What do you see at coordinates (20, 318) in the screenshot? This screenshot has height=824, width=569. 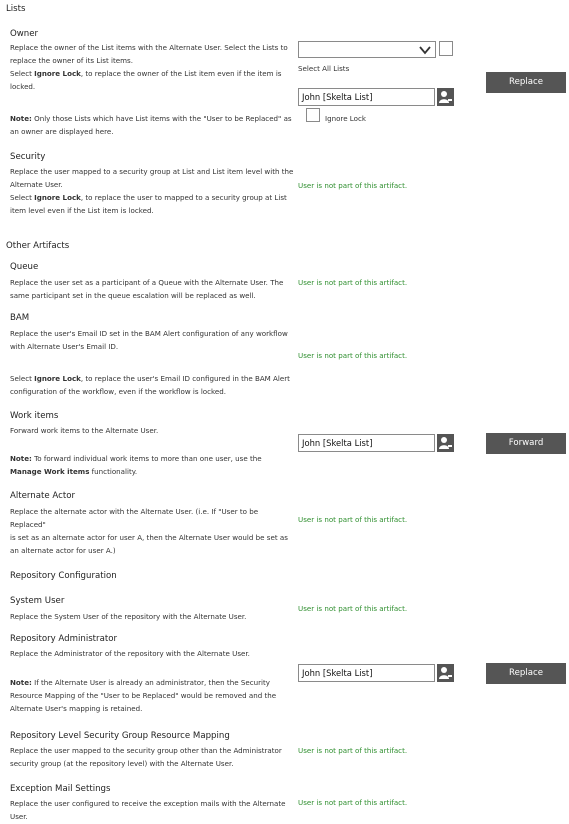 I see `bam-title: BAM` at bounding box center [20, 318].